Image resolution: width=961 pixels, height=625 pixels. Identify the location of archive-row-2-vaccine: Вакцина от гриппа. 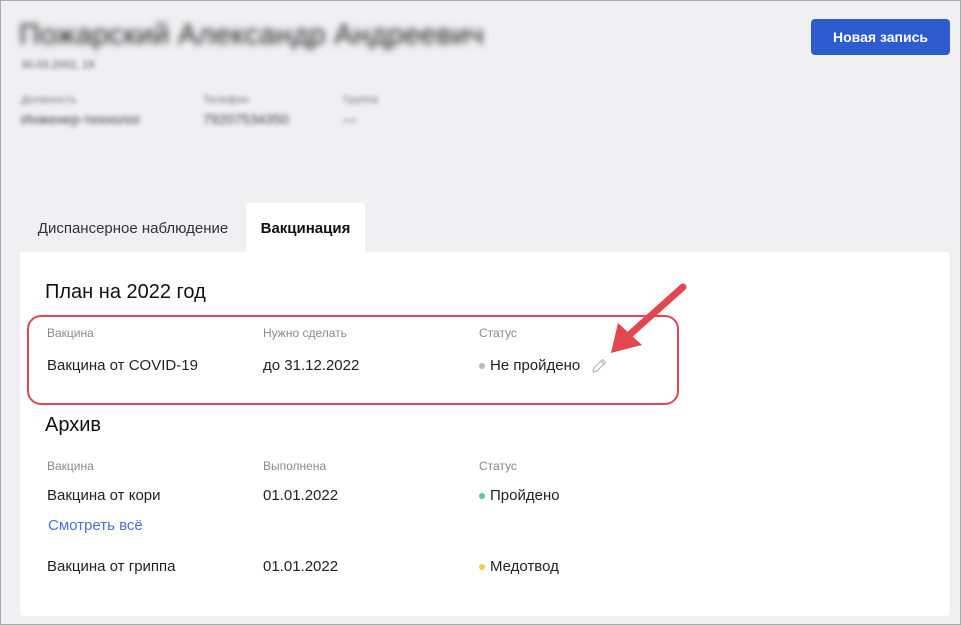
(111, 566).